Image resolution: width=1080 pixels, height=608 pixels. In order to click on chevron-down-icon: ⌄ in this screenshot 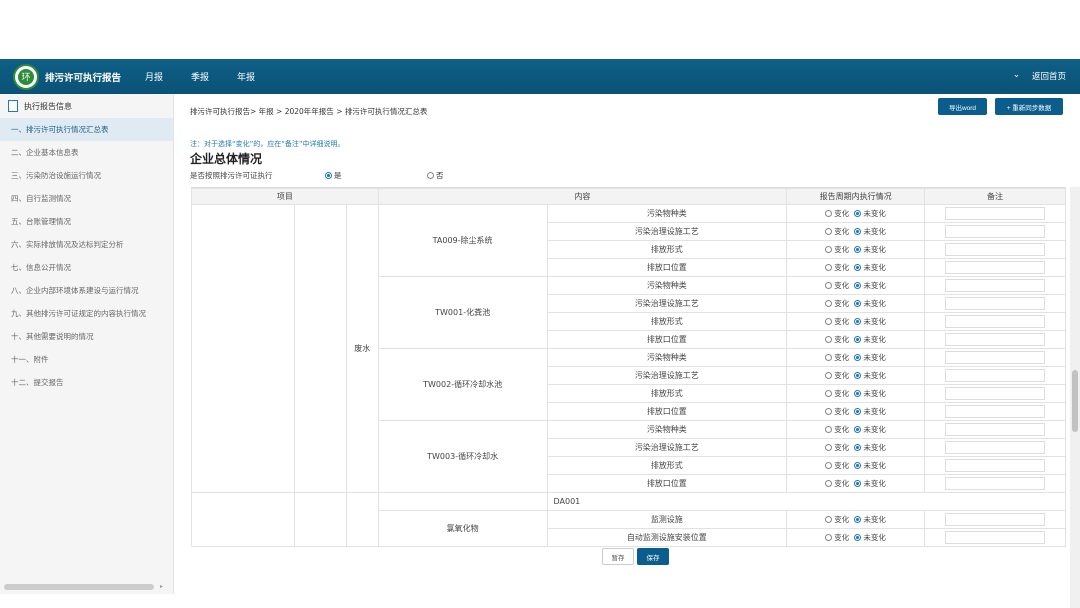, I will do `click(1016, 76)`.